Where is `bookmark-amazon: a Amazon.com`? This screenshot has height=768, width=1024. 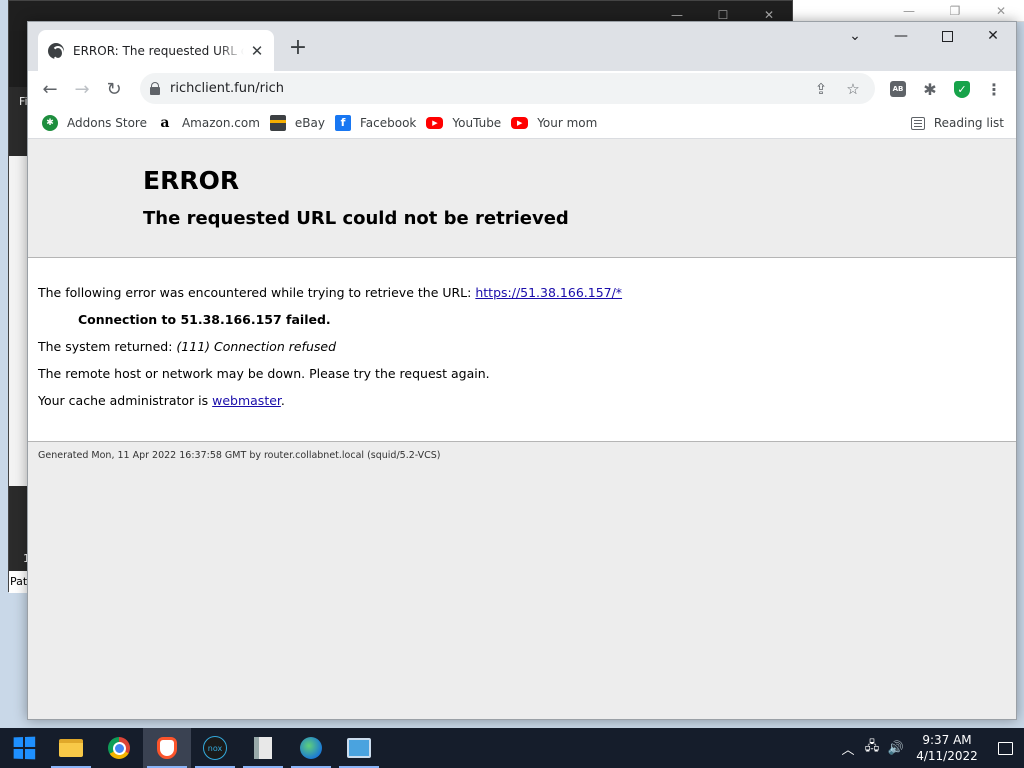 bookmark-amazon: a Amazon.com is located at coordinates (211, 123).